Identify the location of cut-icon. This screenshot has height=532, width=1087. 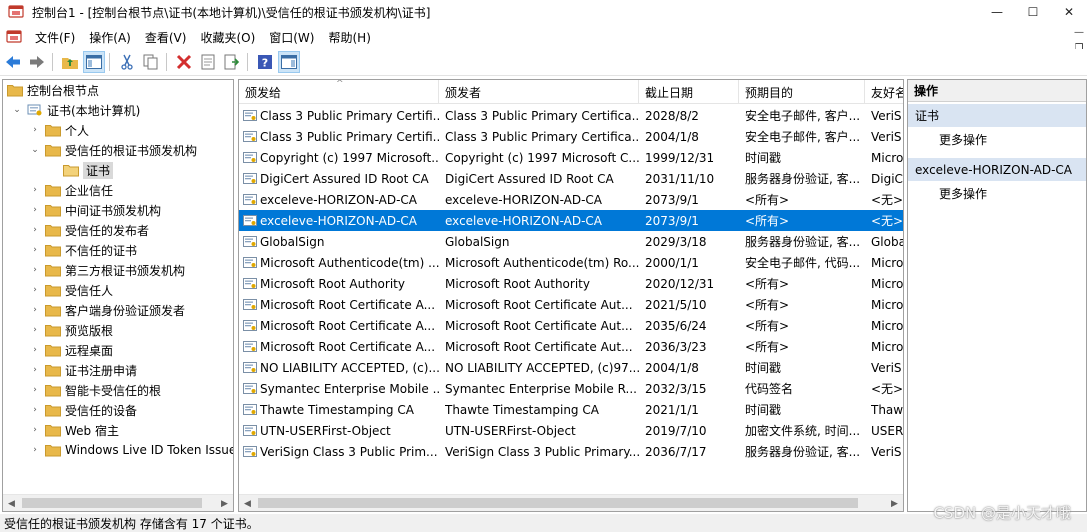
(127, 62).